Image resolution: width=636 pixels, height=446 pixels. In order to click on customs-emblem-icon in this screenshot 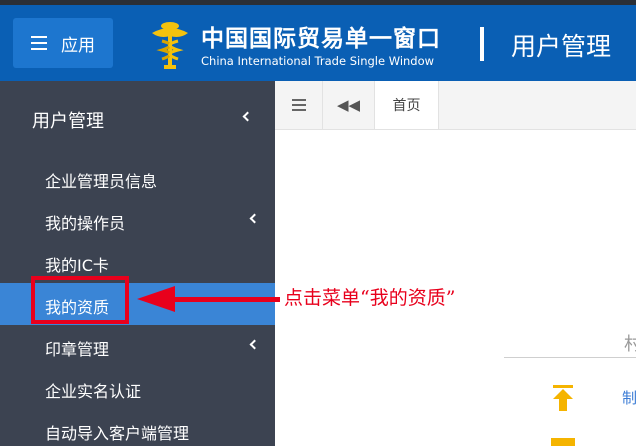, I will do `click(170, 45)`.